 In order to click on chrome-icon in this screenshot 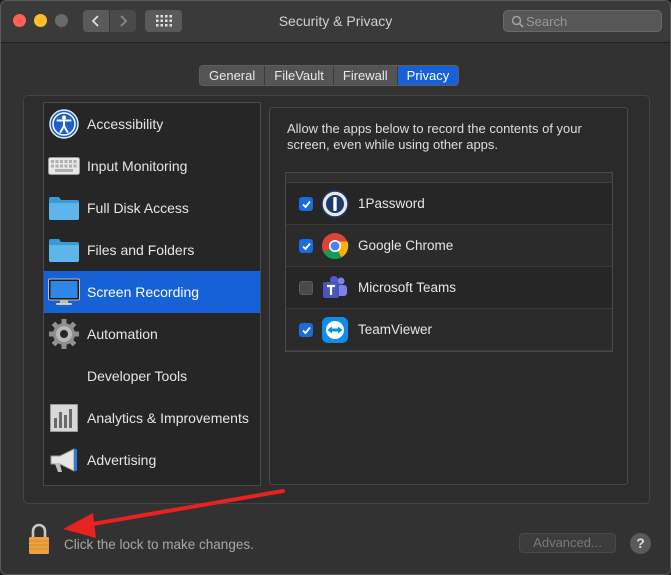, I will do `click(335, 246)`.